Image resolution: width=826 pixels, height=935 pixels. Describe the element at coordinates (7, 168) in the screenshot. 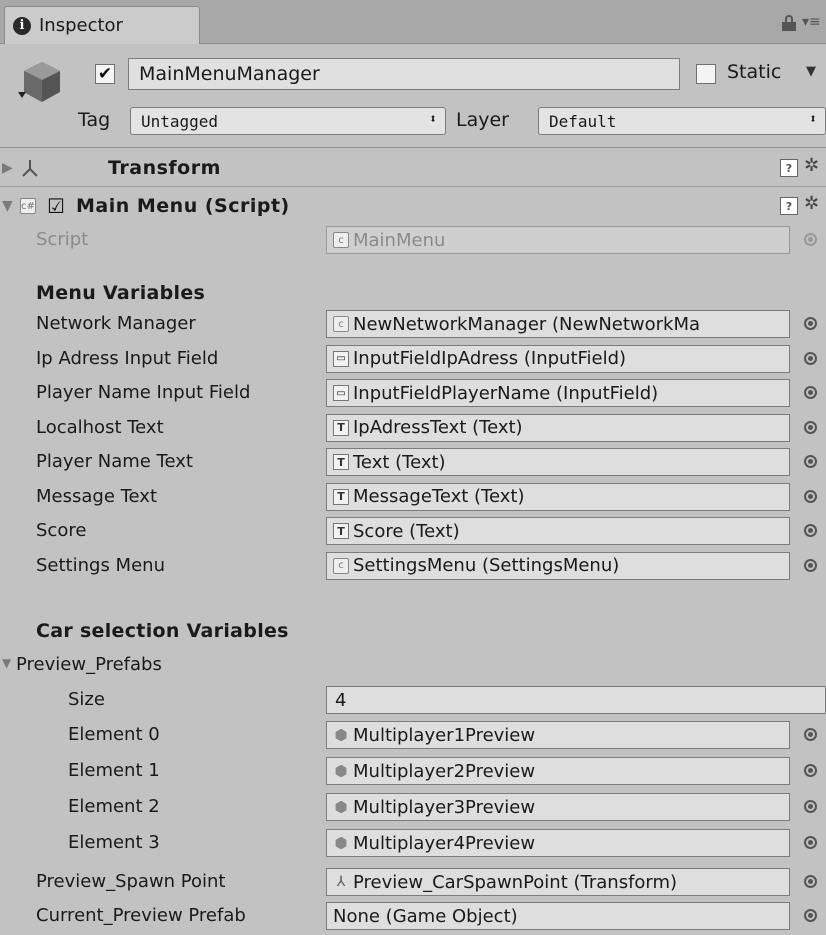

I see `foldout-collapsed-icon: ▶` at that location.